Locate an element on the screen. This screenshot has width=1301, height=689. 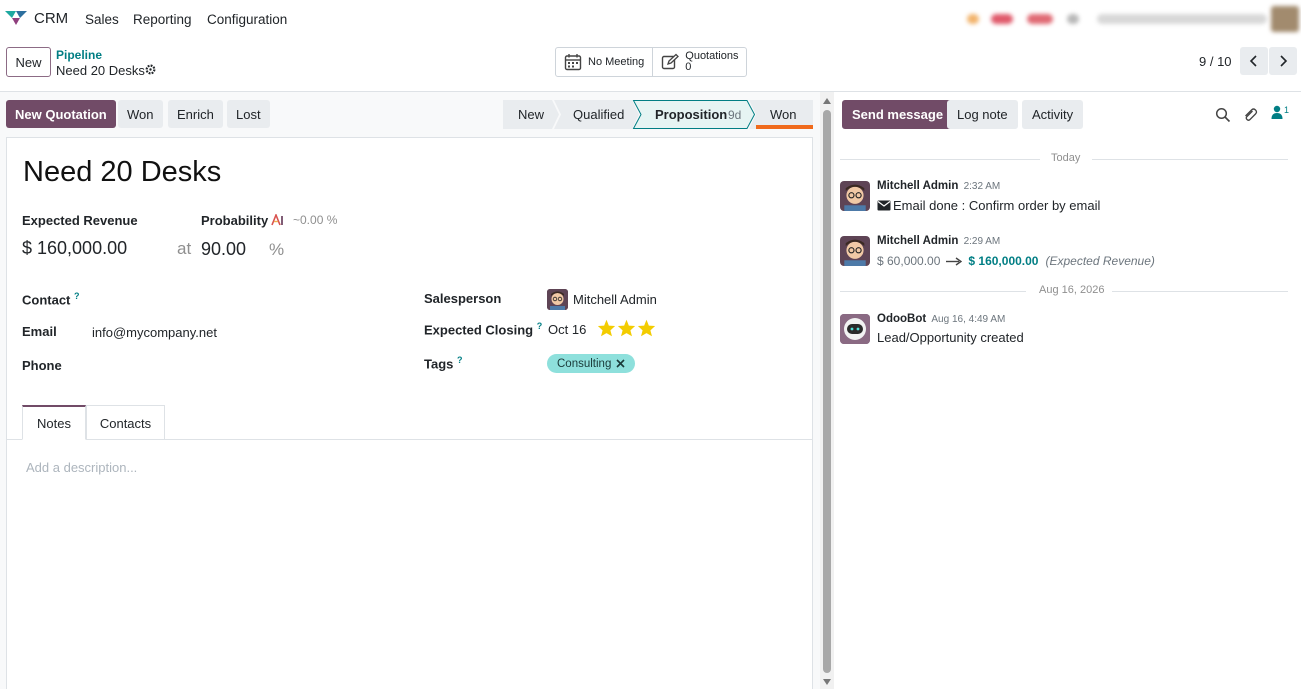
stage-new: New is located at coordinates (531, 114).